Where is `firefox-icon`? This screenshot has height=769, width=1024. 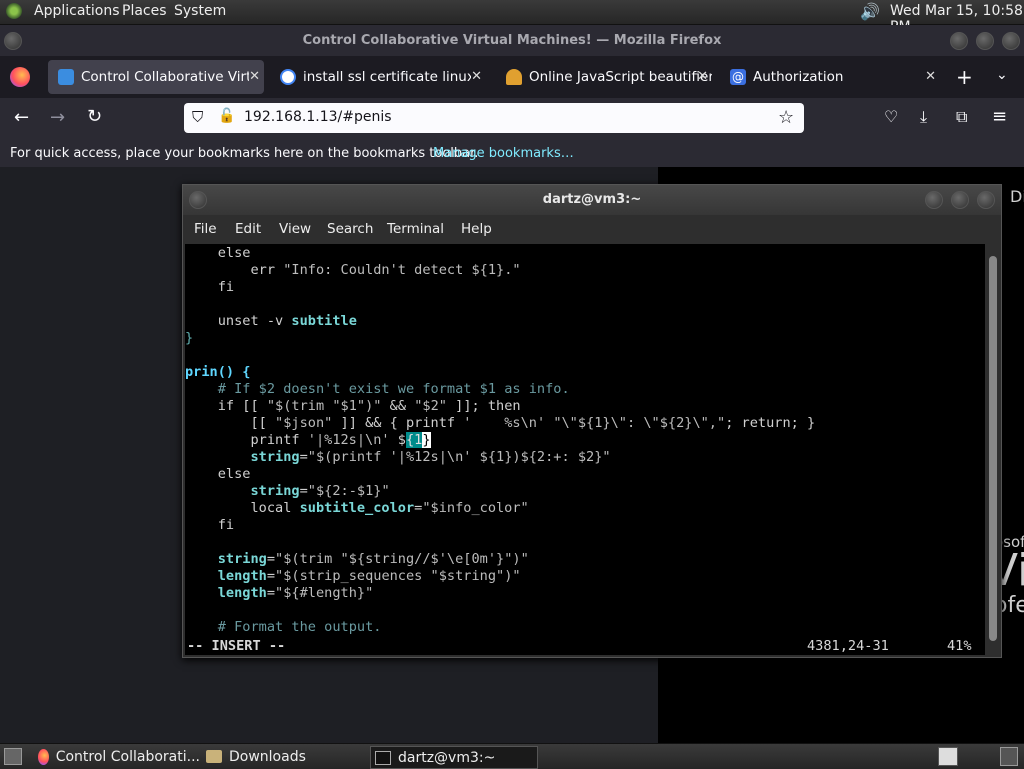
firefox-icon is located at coordinates (43, 756).